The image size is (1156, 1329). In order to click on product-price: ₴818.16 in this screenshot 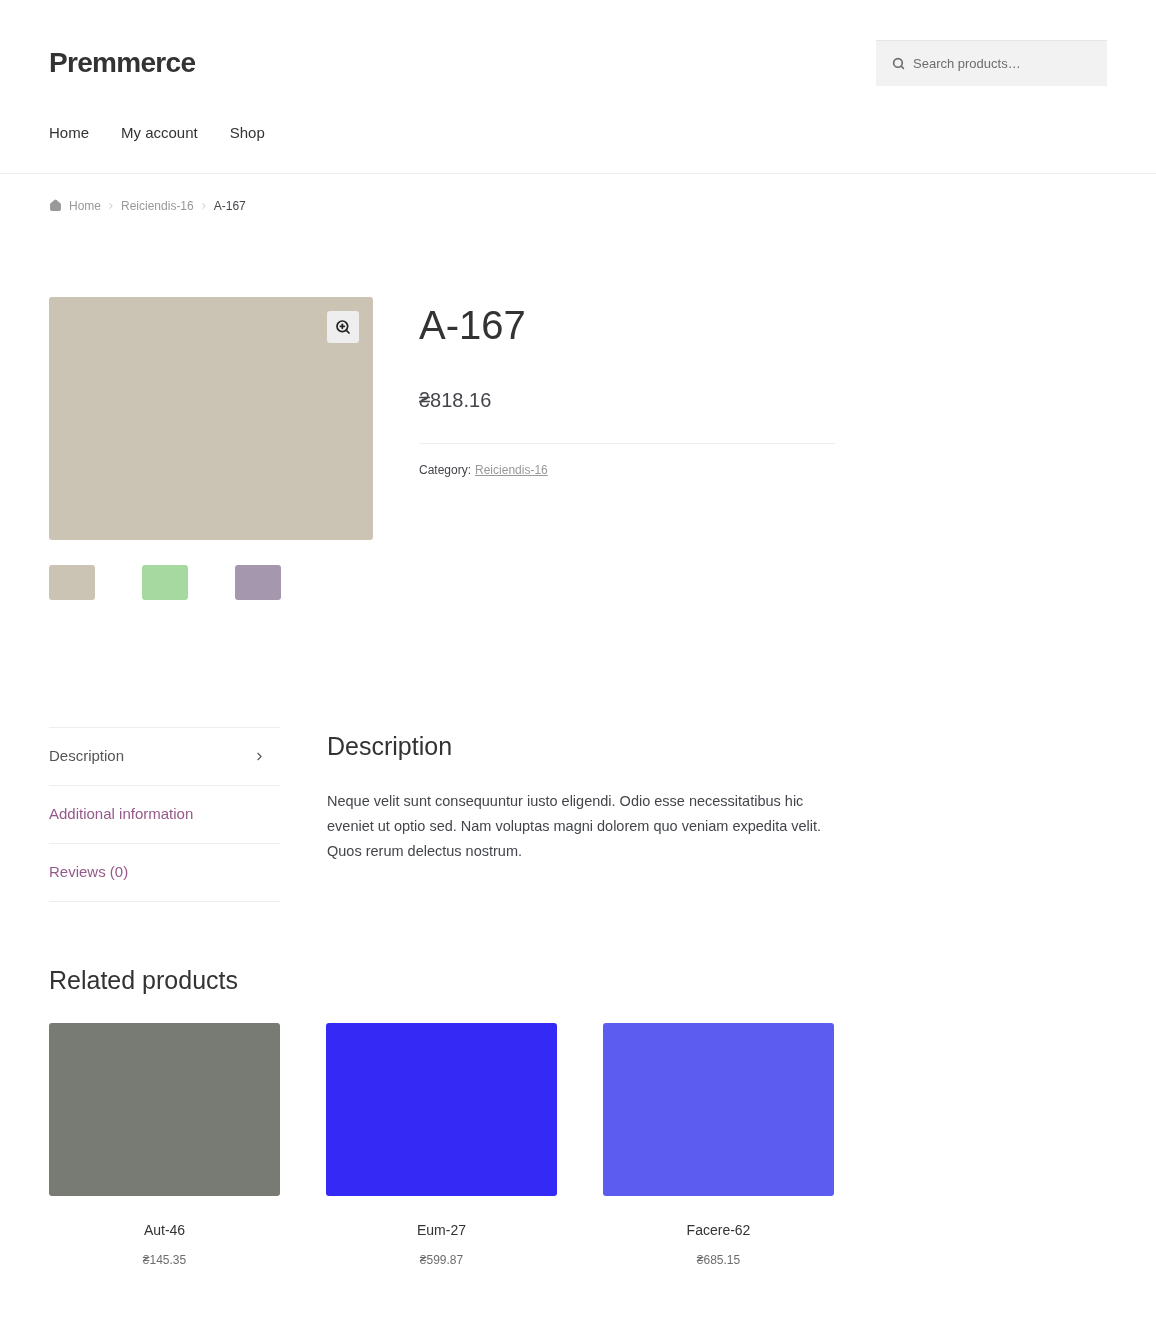, I will do `click(456, 400)`.